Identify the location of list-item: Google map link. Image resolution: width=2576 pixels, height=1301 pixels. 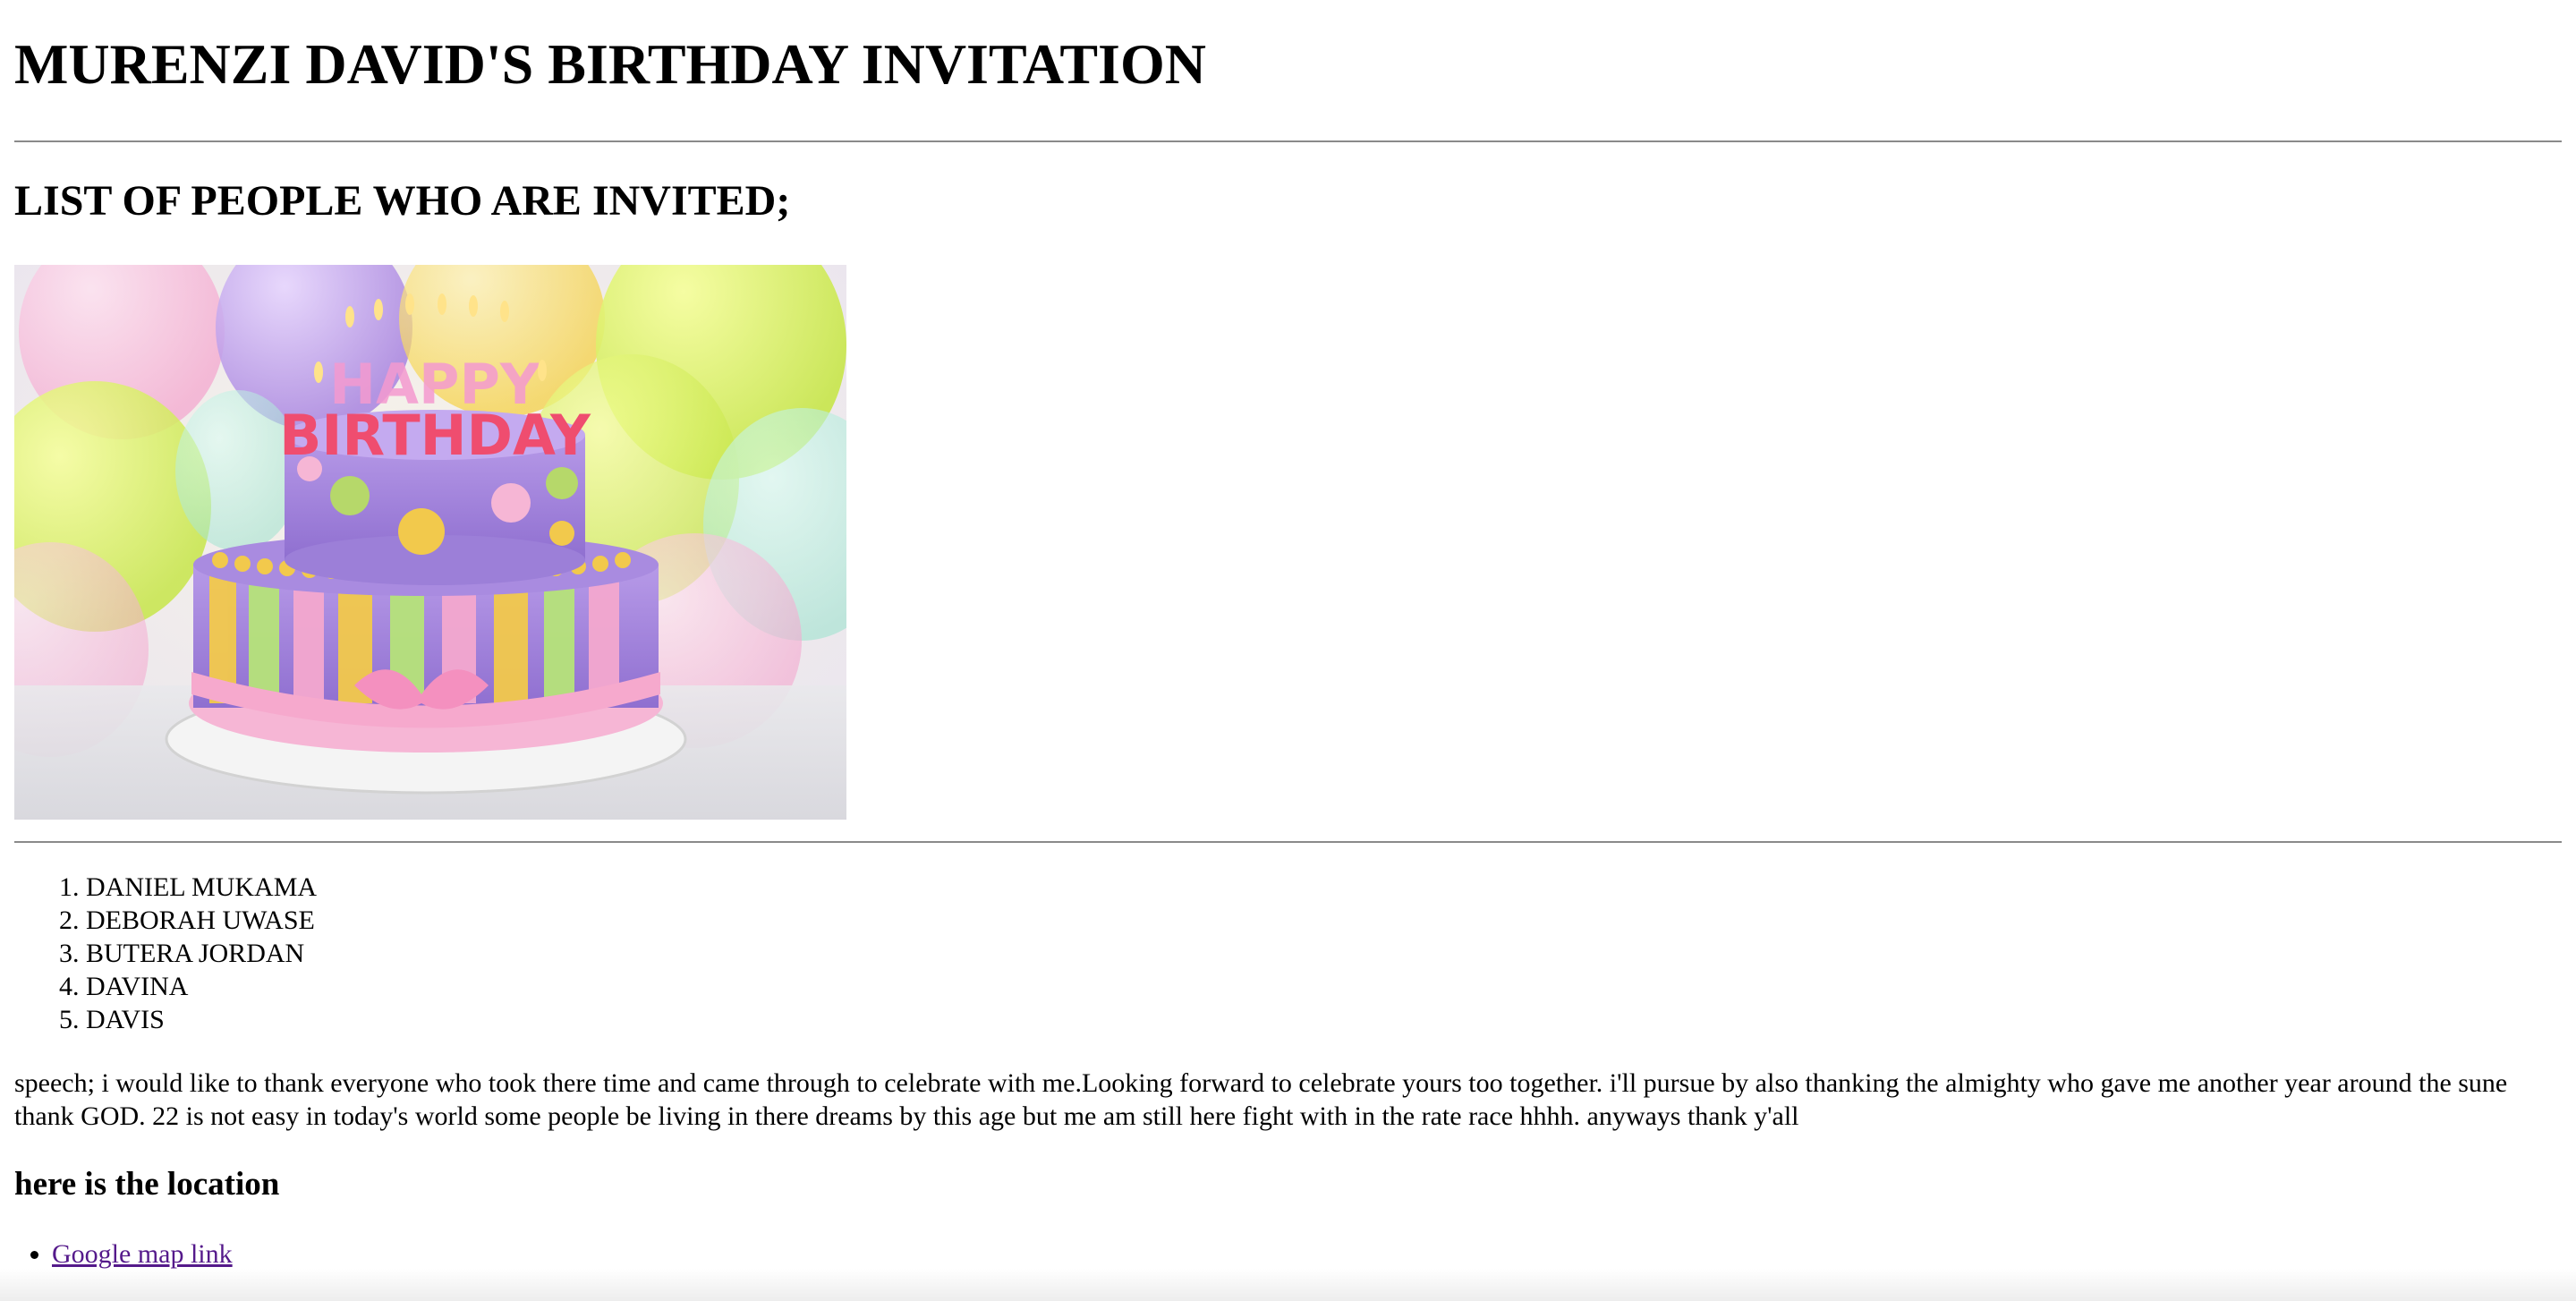
(142, 1254).